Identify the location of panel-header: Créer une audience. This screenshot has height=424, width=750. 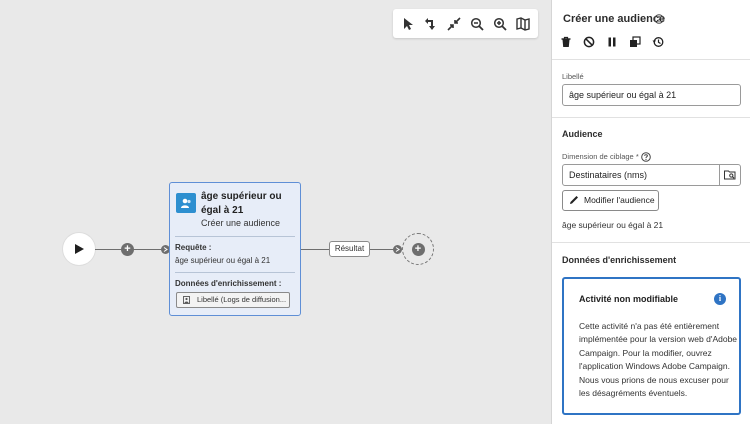
(651, 30).